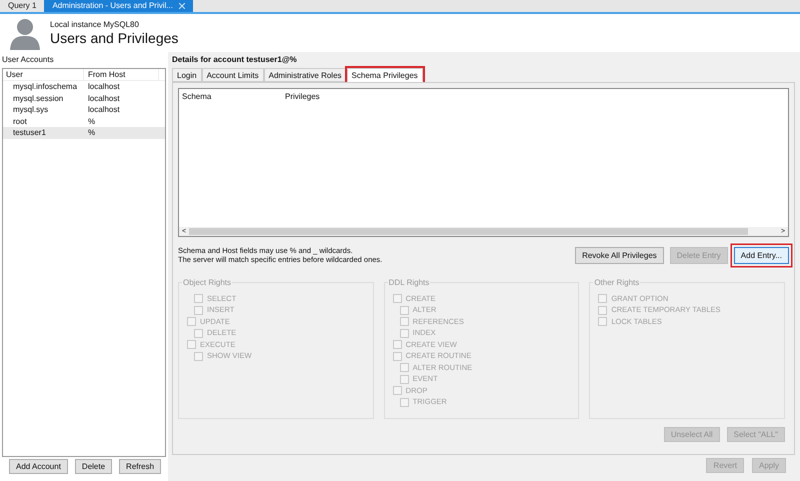 The width and height of the screenshot is (800, 481). What do you see at coordinates (233, 75) in the screenshot?
I see `details-tab: Account Limits` at bounding box center [233, 75].